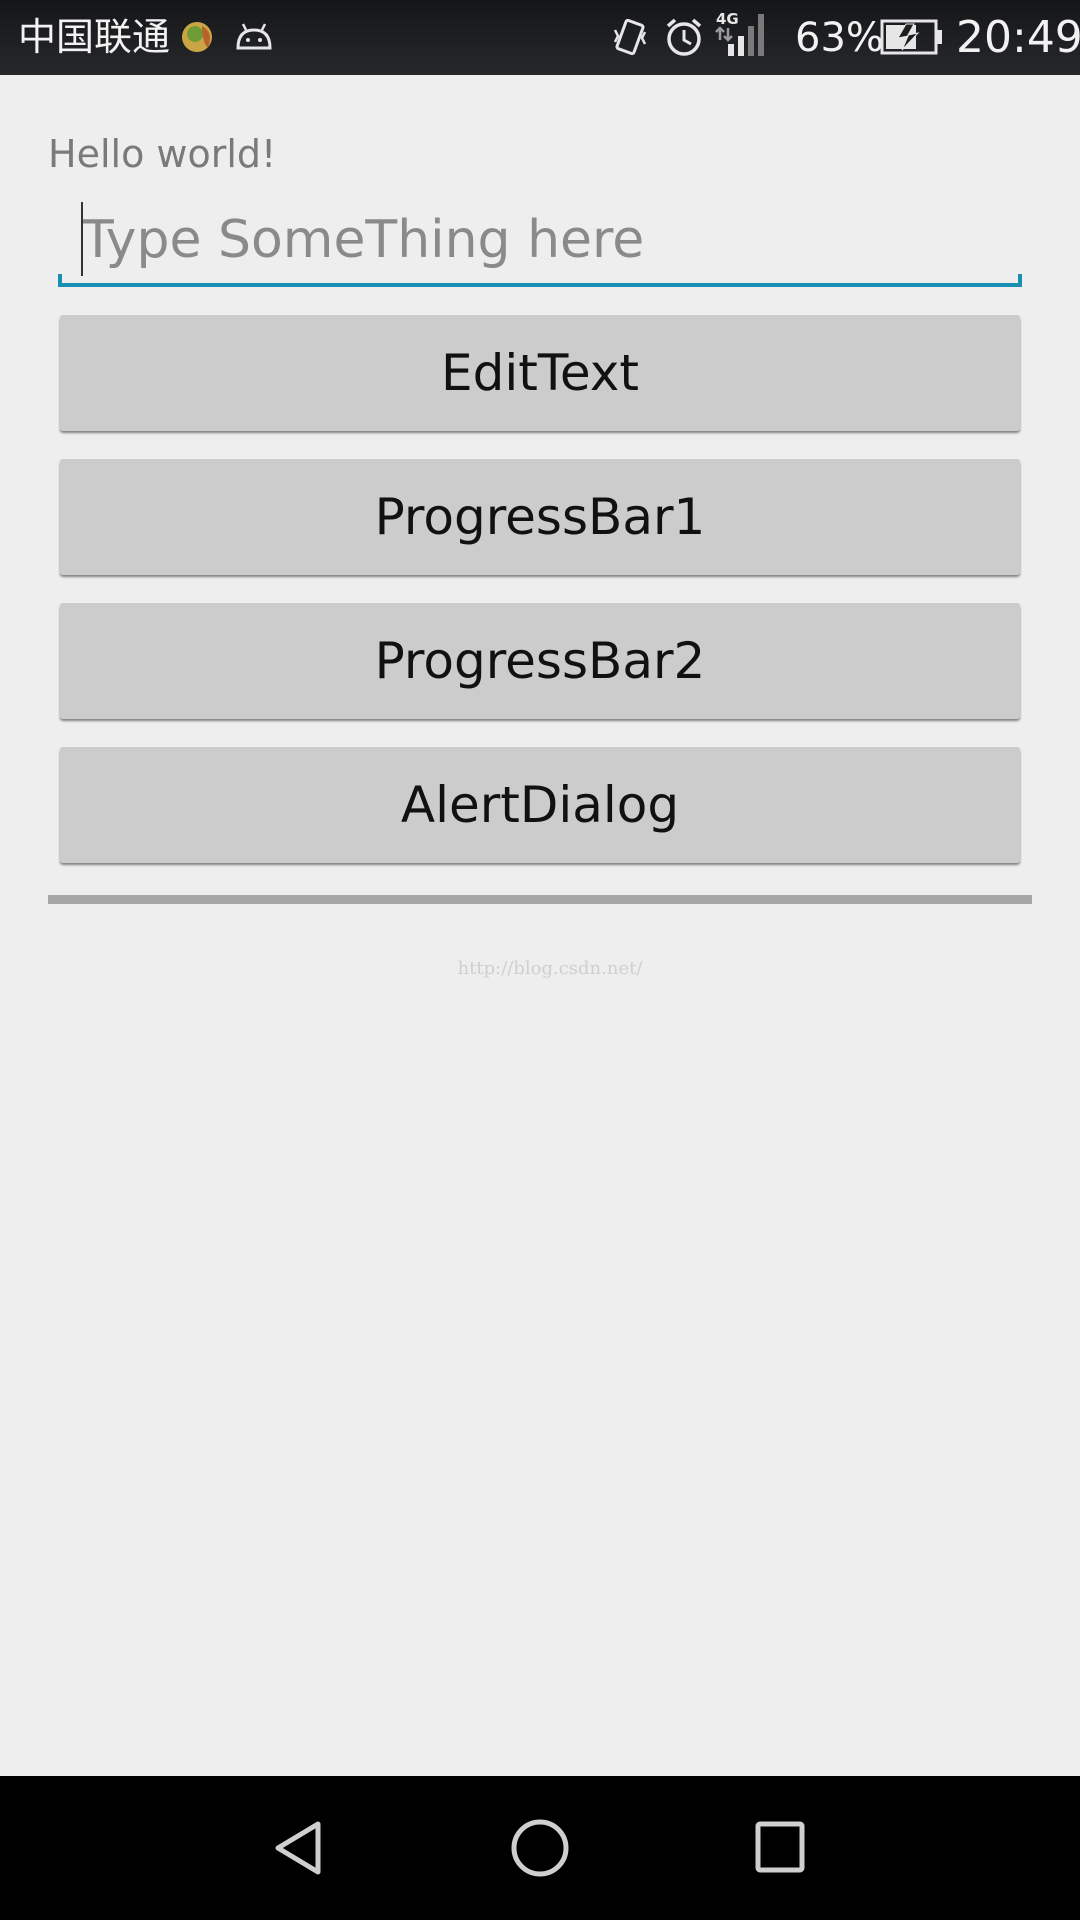 This screenshot has width=1080, height=1920. What do you see at coordinates (550, 968) in the screenshot?
I see `watermark: http://blog.csdn.net/` at bounding box center [550, 968].